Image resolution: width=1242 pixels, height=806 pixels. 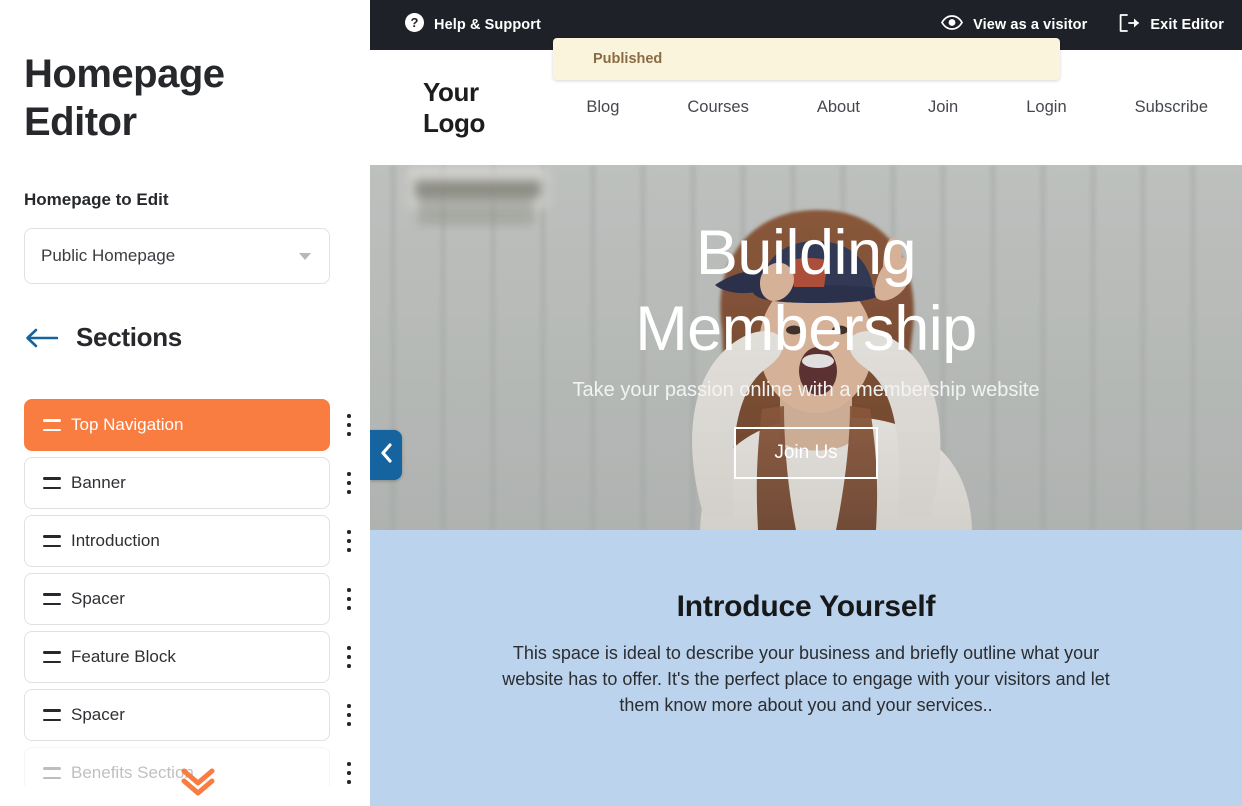 What do you see at coordinates (1030, 25) in the screenshot?
I see `view-as-visitor-label: View as a visitor` at bounding box center [1030, 25].